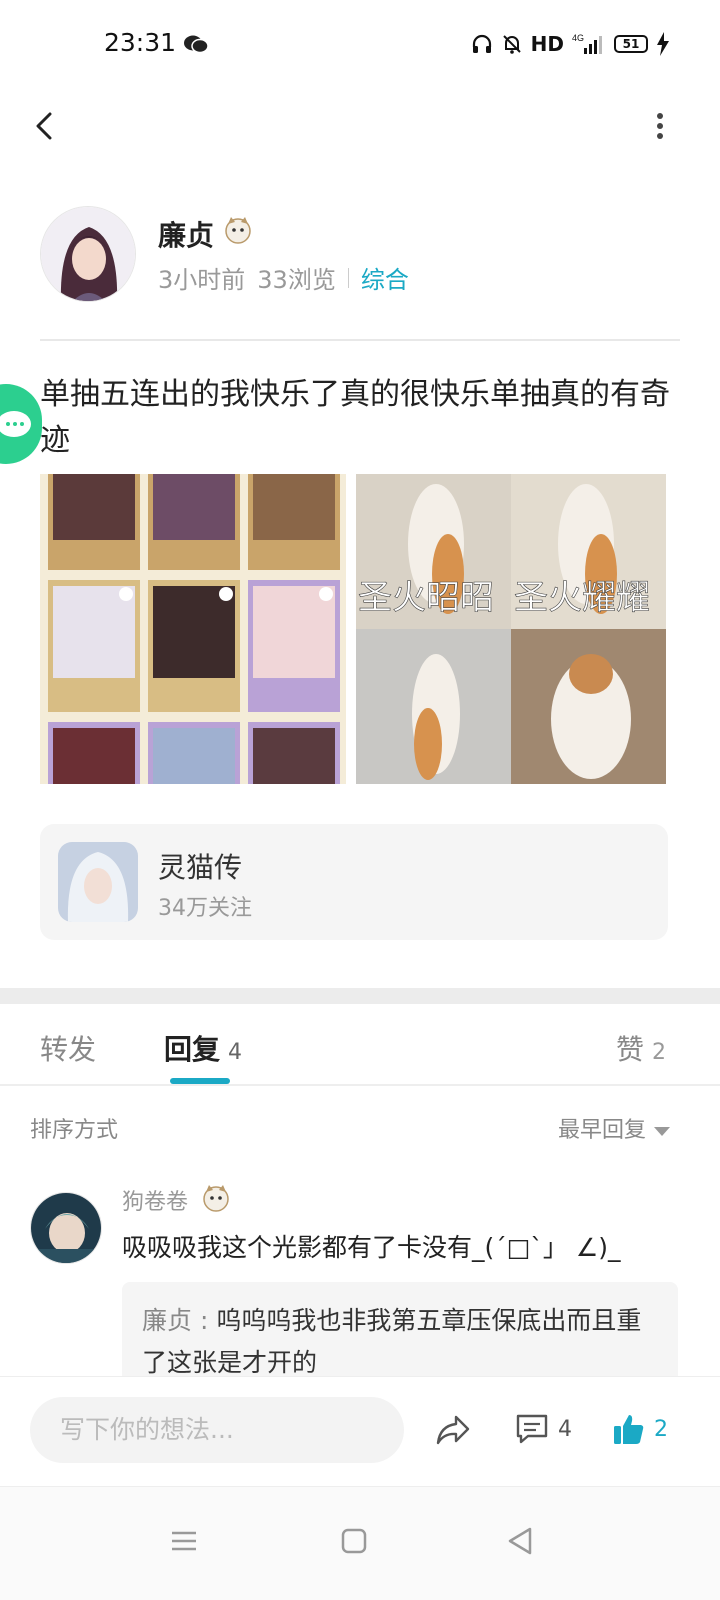 This screenshot has height=1600, width=720. What do you see at coordinates (582, 598) in the screenshot?
I see `meme-caption-right: 圣火耀耀` at bounding box center [582, 598].